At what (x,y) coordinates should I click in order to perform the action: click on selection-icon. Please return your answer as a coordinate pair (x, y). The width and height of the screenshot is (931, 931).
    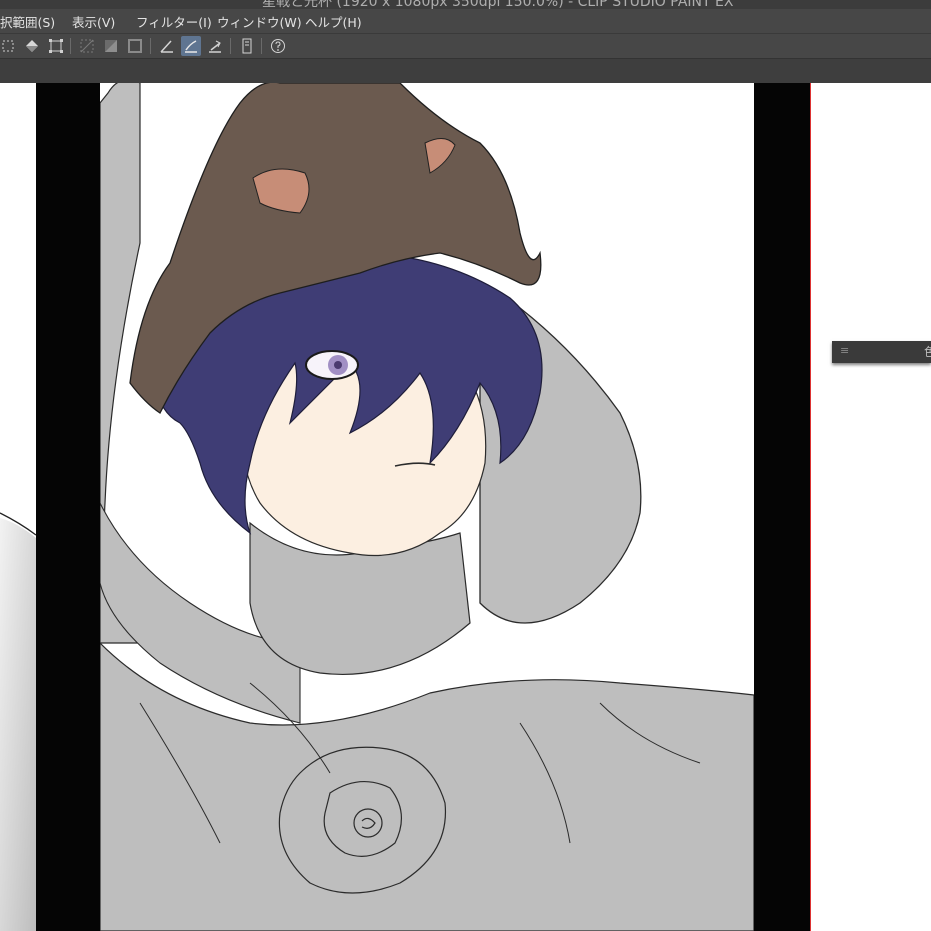
    Looking at the image, I should click on (9, 46).